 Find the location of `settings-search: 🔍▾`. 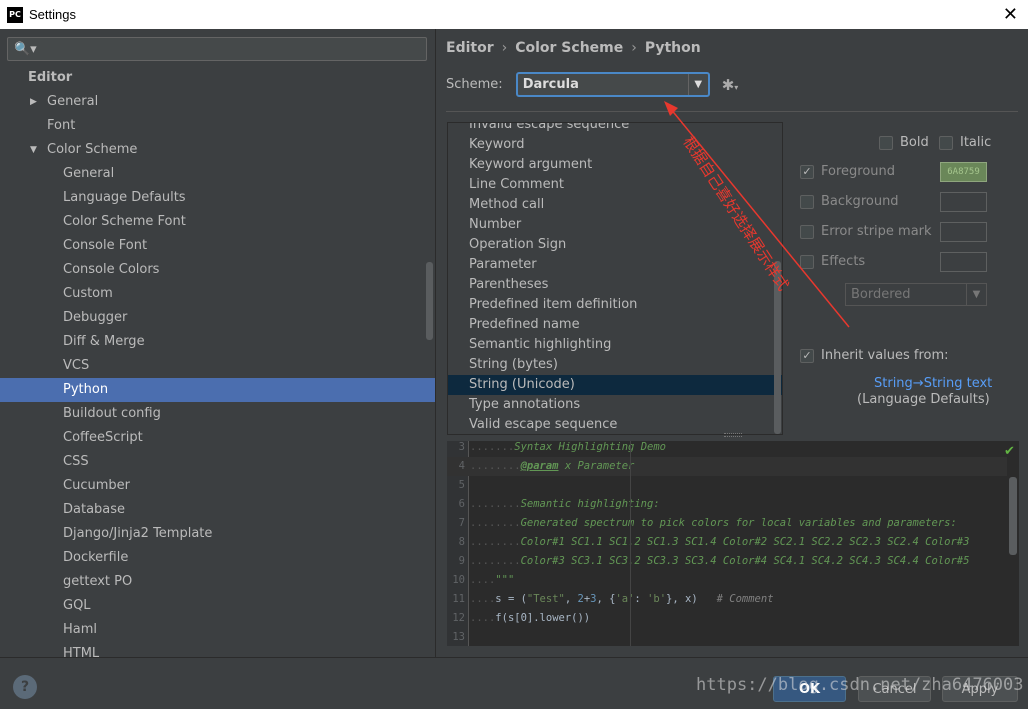

settings-search: 🔍▾ is located at coordinates (217, 49).